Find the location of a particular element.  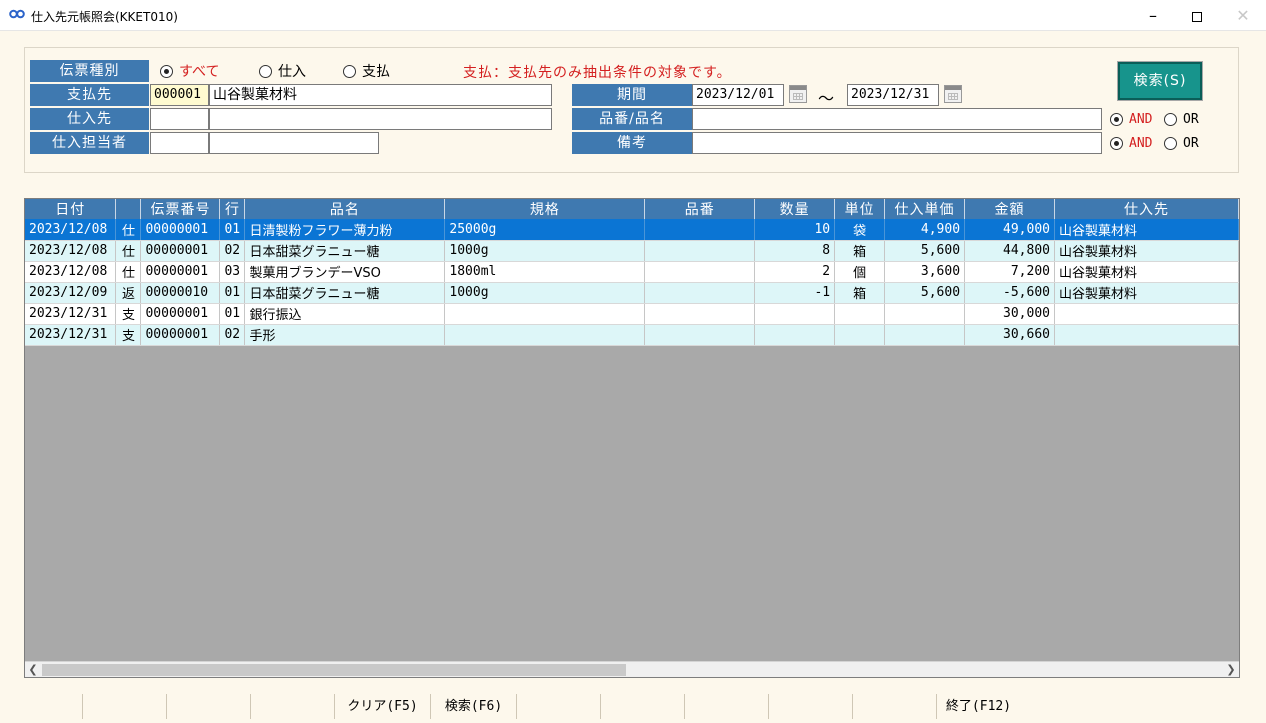

tantousha-code-input is located at coordinates (179, 143).